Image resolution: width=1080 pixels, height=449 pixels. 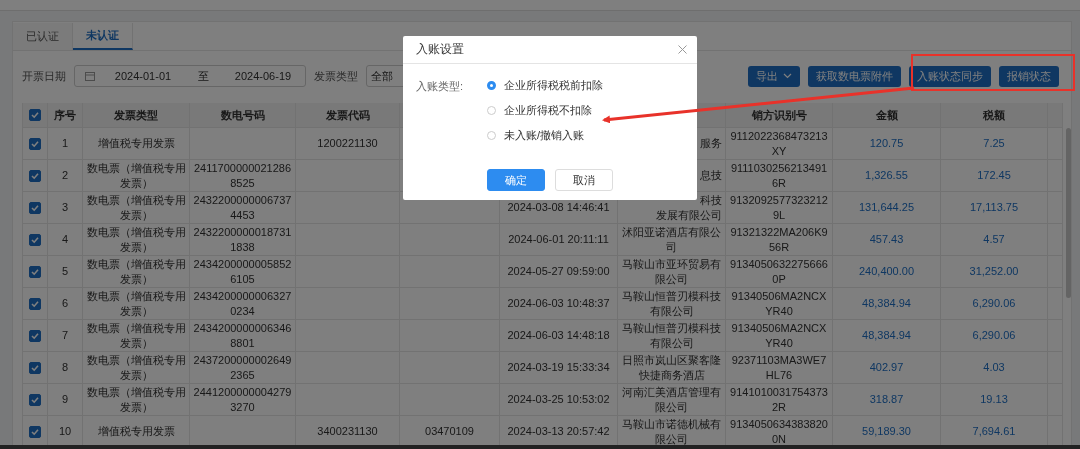 I want to click on table-cell: 2024-06-03 14:48:18, so click(x=558, y=335).